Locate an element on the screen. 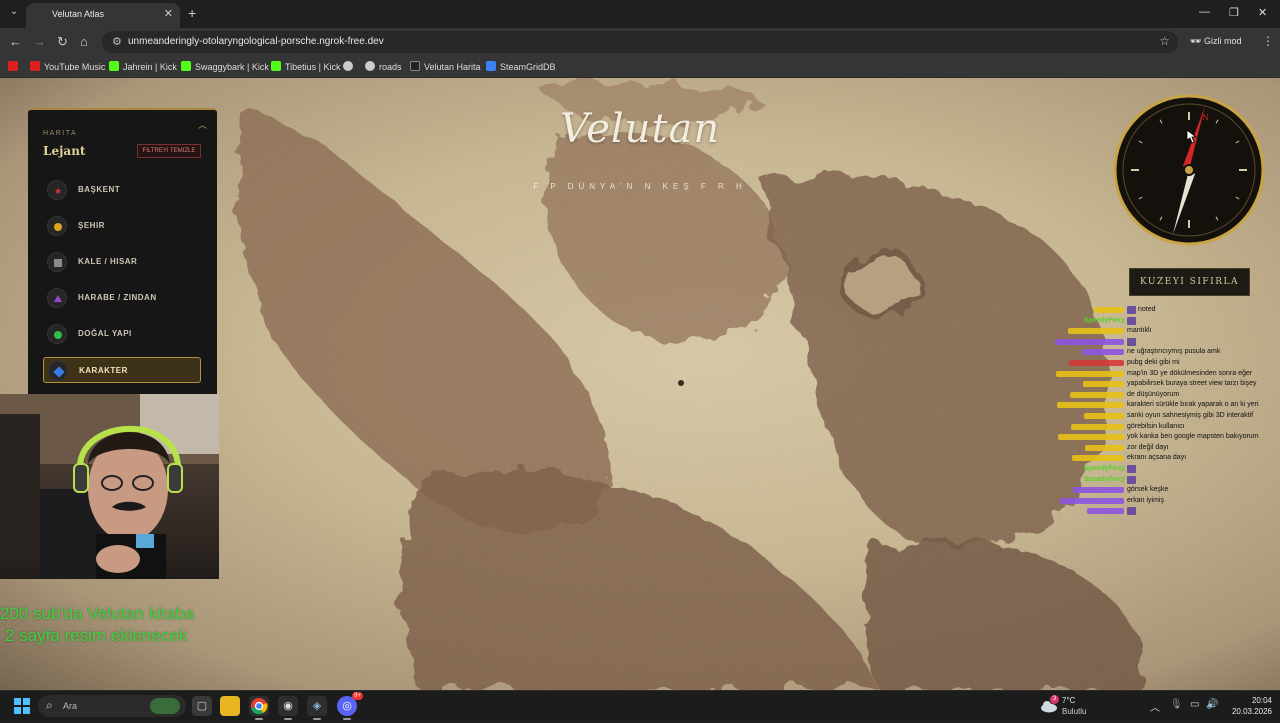  tray-overflow-icon: ︿ is located at coordinates (1155, 706).